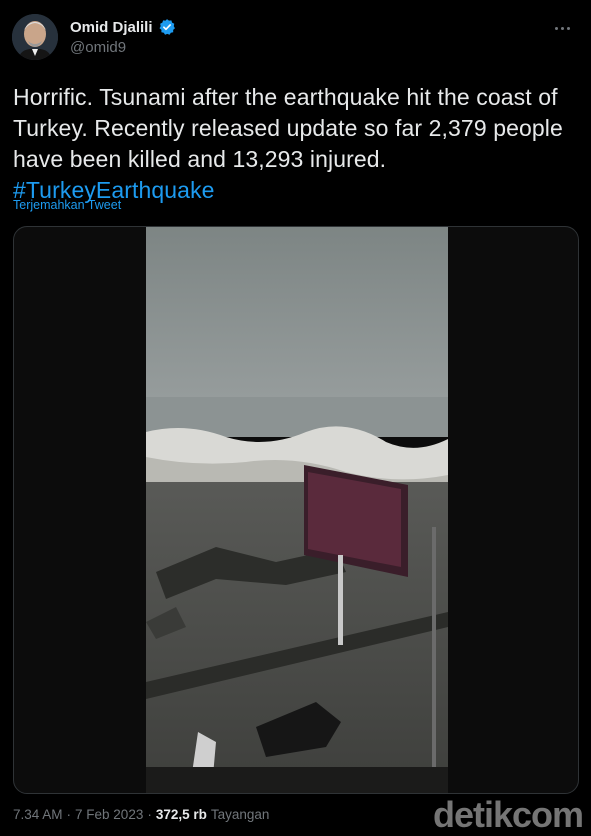  I want to click on views-label: Tayangan, so click(240, 814).